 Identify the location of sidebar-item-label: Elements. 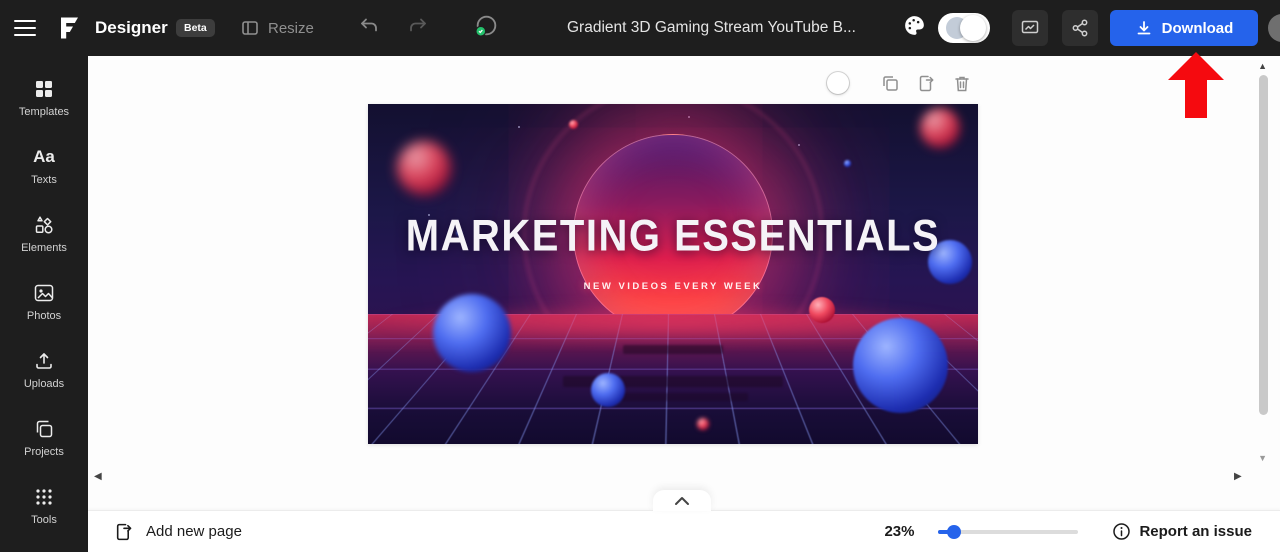
(44, 248).